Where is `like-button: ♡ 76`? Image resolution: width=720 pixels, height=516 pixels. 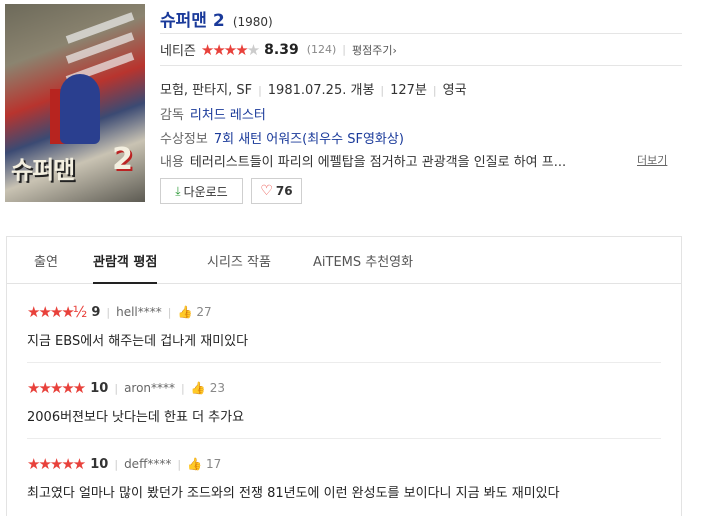
like-button: ♡ 76 is located at coordinates (276, 191).